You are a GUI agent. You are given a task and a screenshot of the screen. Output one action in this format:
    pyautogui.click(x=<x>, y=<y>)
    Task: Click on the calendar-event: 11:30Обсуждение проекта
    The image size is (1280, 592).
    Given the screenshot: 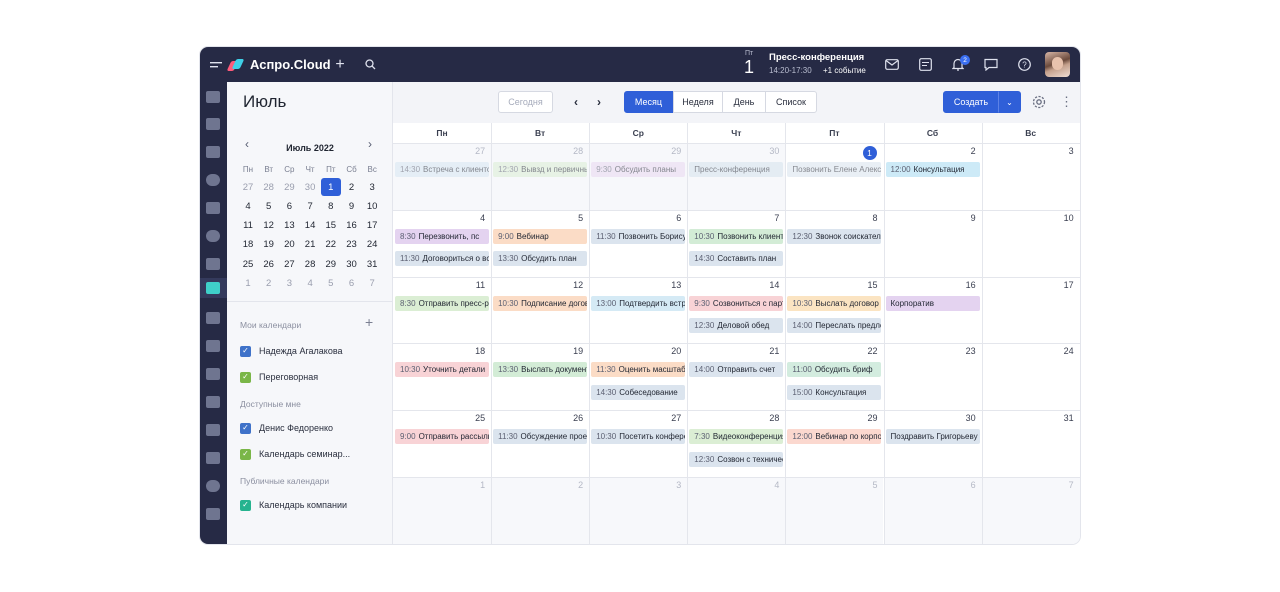 What is the action you would take?
    pyautogui.click(x=540, y=437)
    